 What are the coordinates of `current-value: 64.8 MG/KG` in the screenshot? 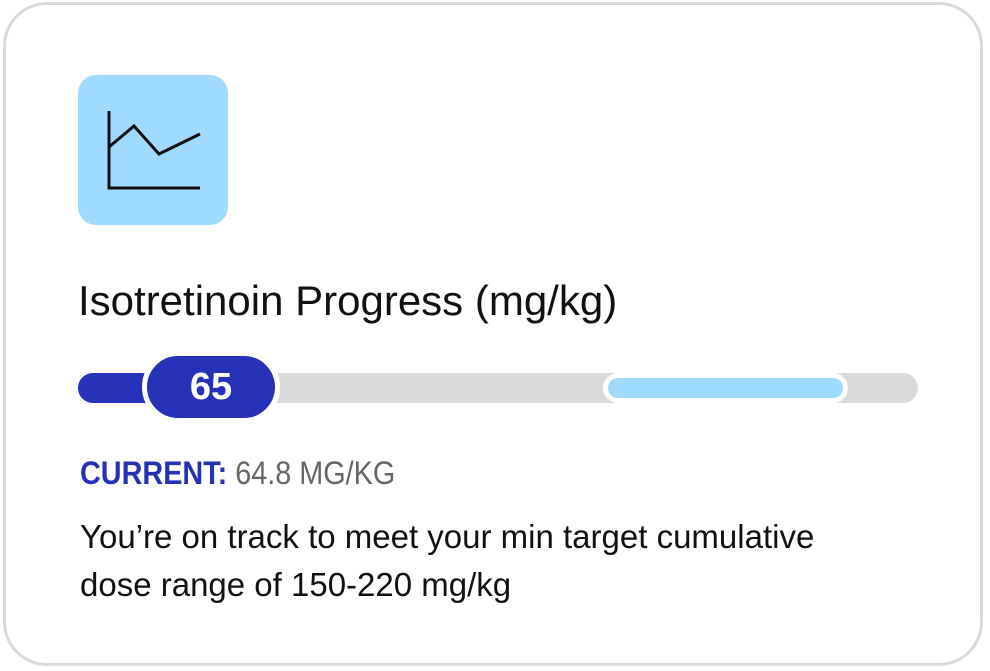 It's located at (315, 473).